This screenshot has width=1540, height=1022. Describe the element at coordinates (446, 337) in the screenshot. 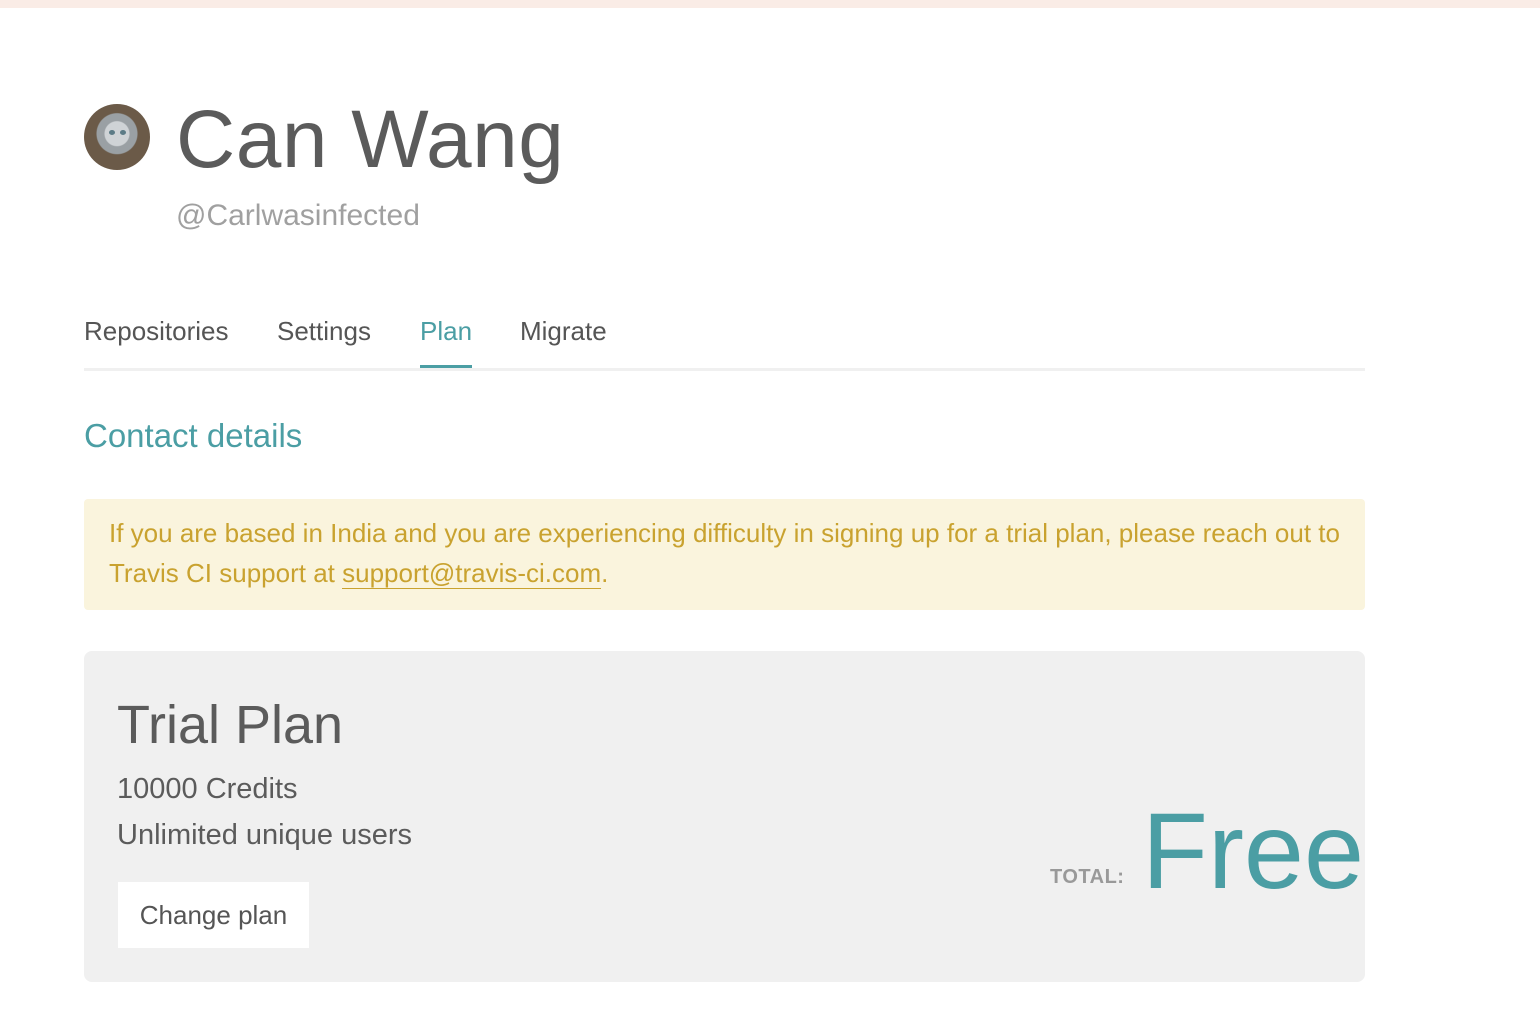

I see `tab-plan: Plan` at that location.